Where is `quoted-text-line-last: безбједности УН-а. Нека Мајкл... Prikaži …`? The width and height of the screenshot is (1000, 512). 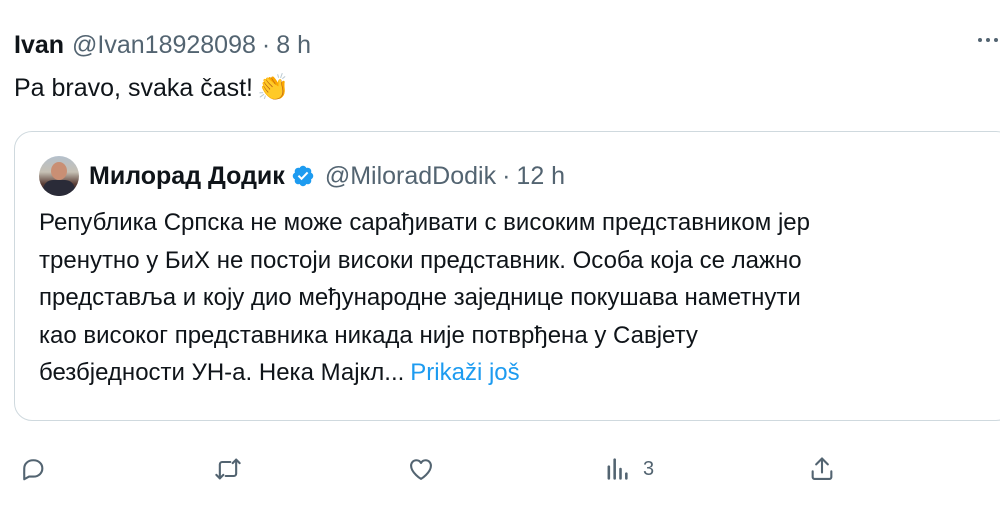 quoted-text-line-last: безбједности УН-а. Нека Мајкл... Prikaži … is located at coordinates (519, 373).